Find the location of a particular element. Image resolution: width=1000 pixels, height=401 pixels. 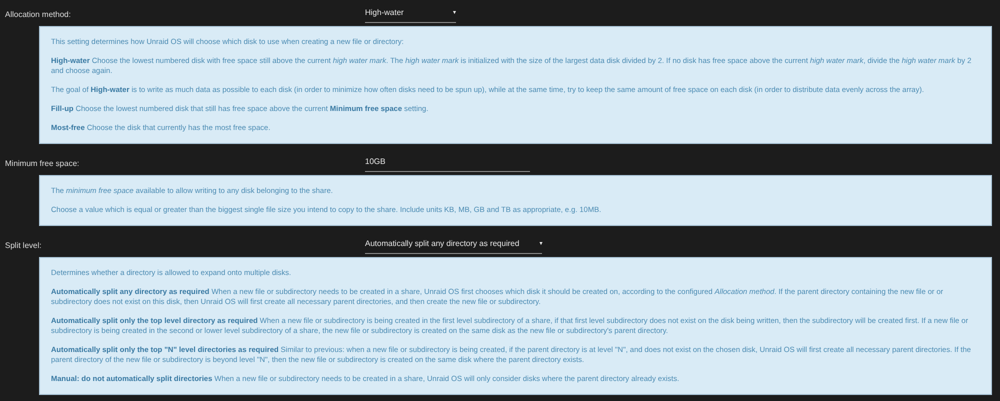

setting-label: Split level: is located at coordinates (23, 246).